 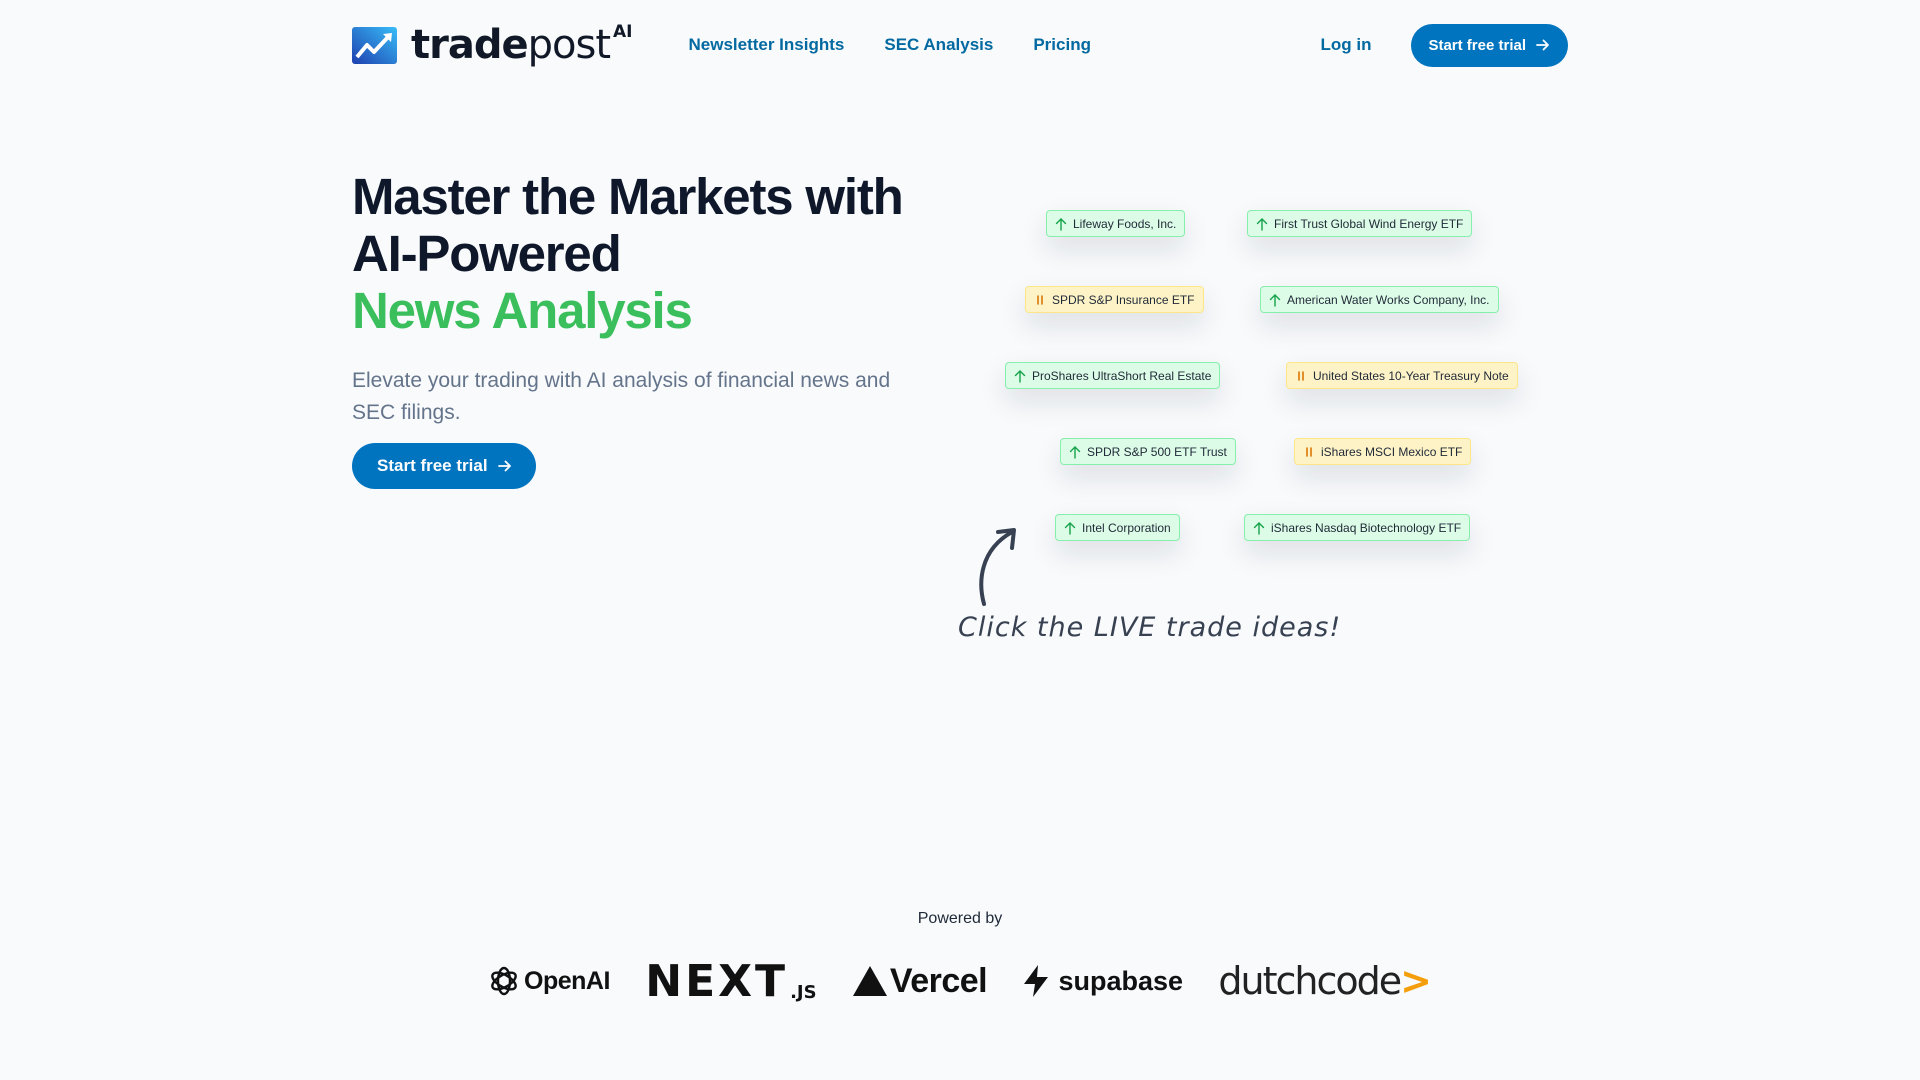 I want to click on trade-idea-label: SPDR S&P 500 ETF Trust, so click(x=1157, y=451).